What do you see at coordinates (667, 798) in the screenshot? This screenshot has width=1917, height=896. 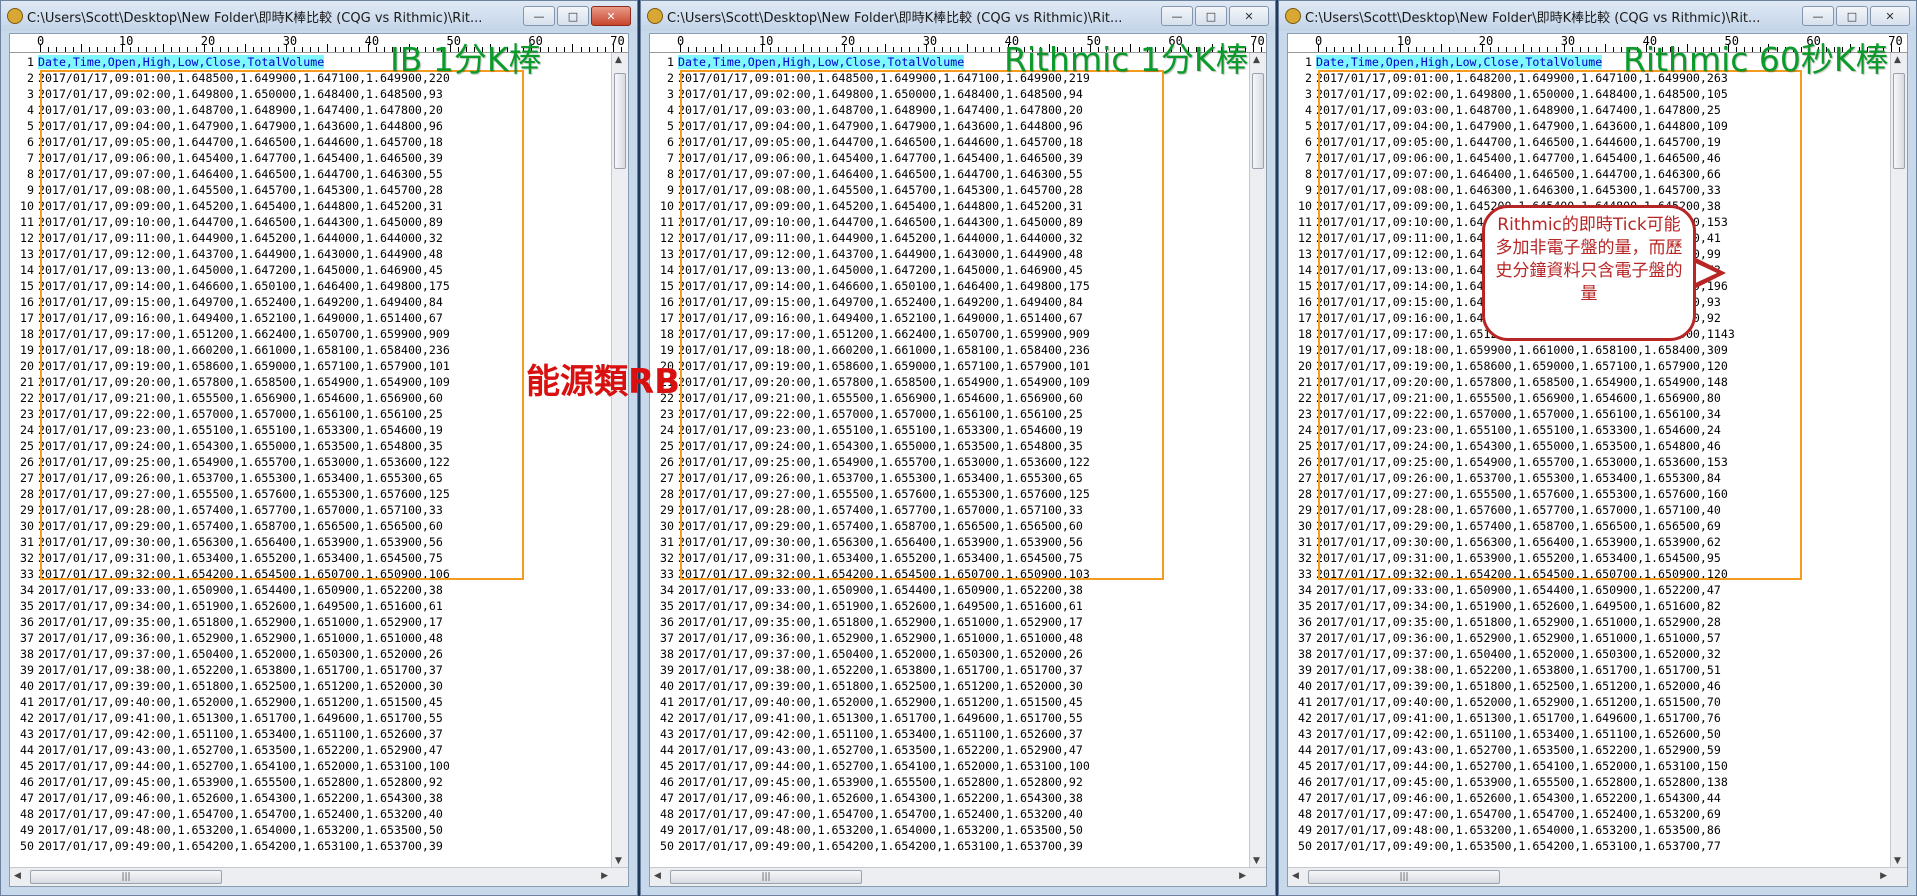 I see `line-number: 47` at bounding box center [667, 798].